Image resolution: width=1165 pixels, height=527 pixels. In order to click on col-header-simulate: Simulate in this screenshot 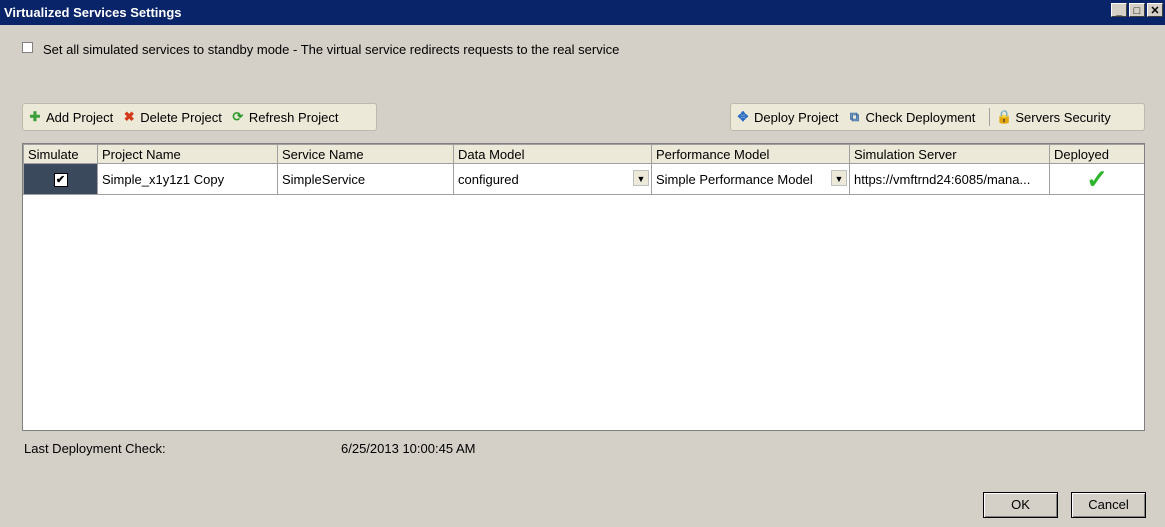, I will do `click(60, 154)`.